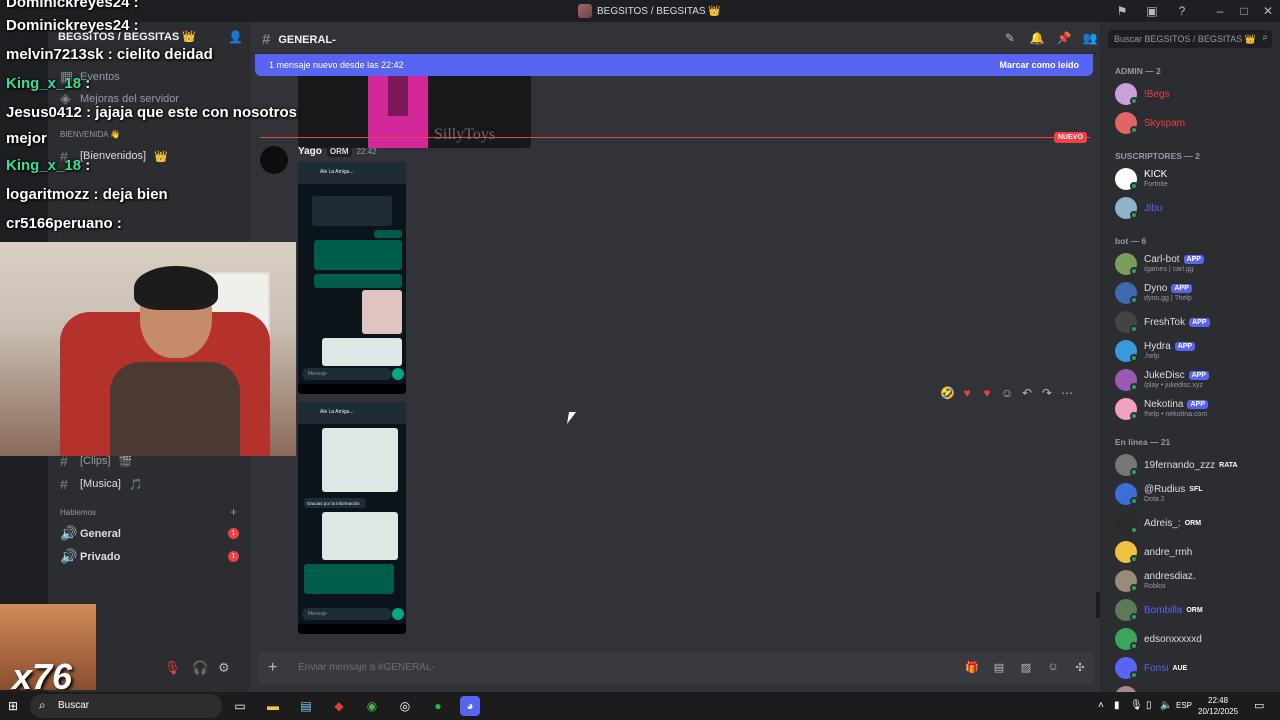 The width and height of the screenshot is (1280, 720). What do you see at coordinates (999, 669) in the screenshot?
I see `gif-icon: ▤` at bounding box center [999, 669].